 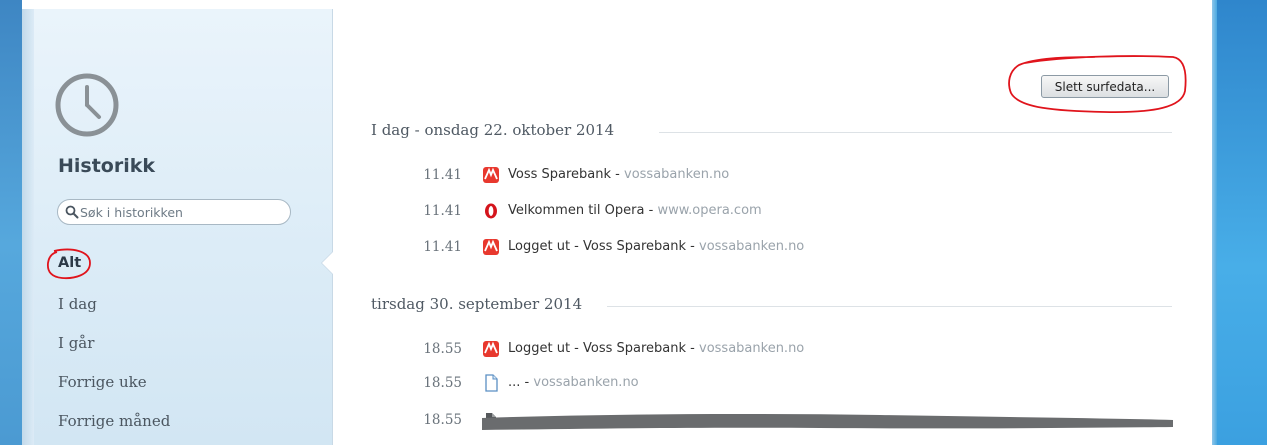 I want to click on window-frame-right, so click(x=1239, y=222).